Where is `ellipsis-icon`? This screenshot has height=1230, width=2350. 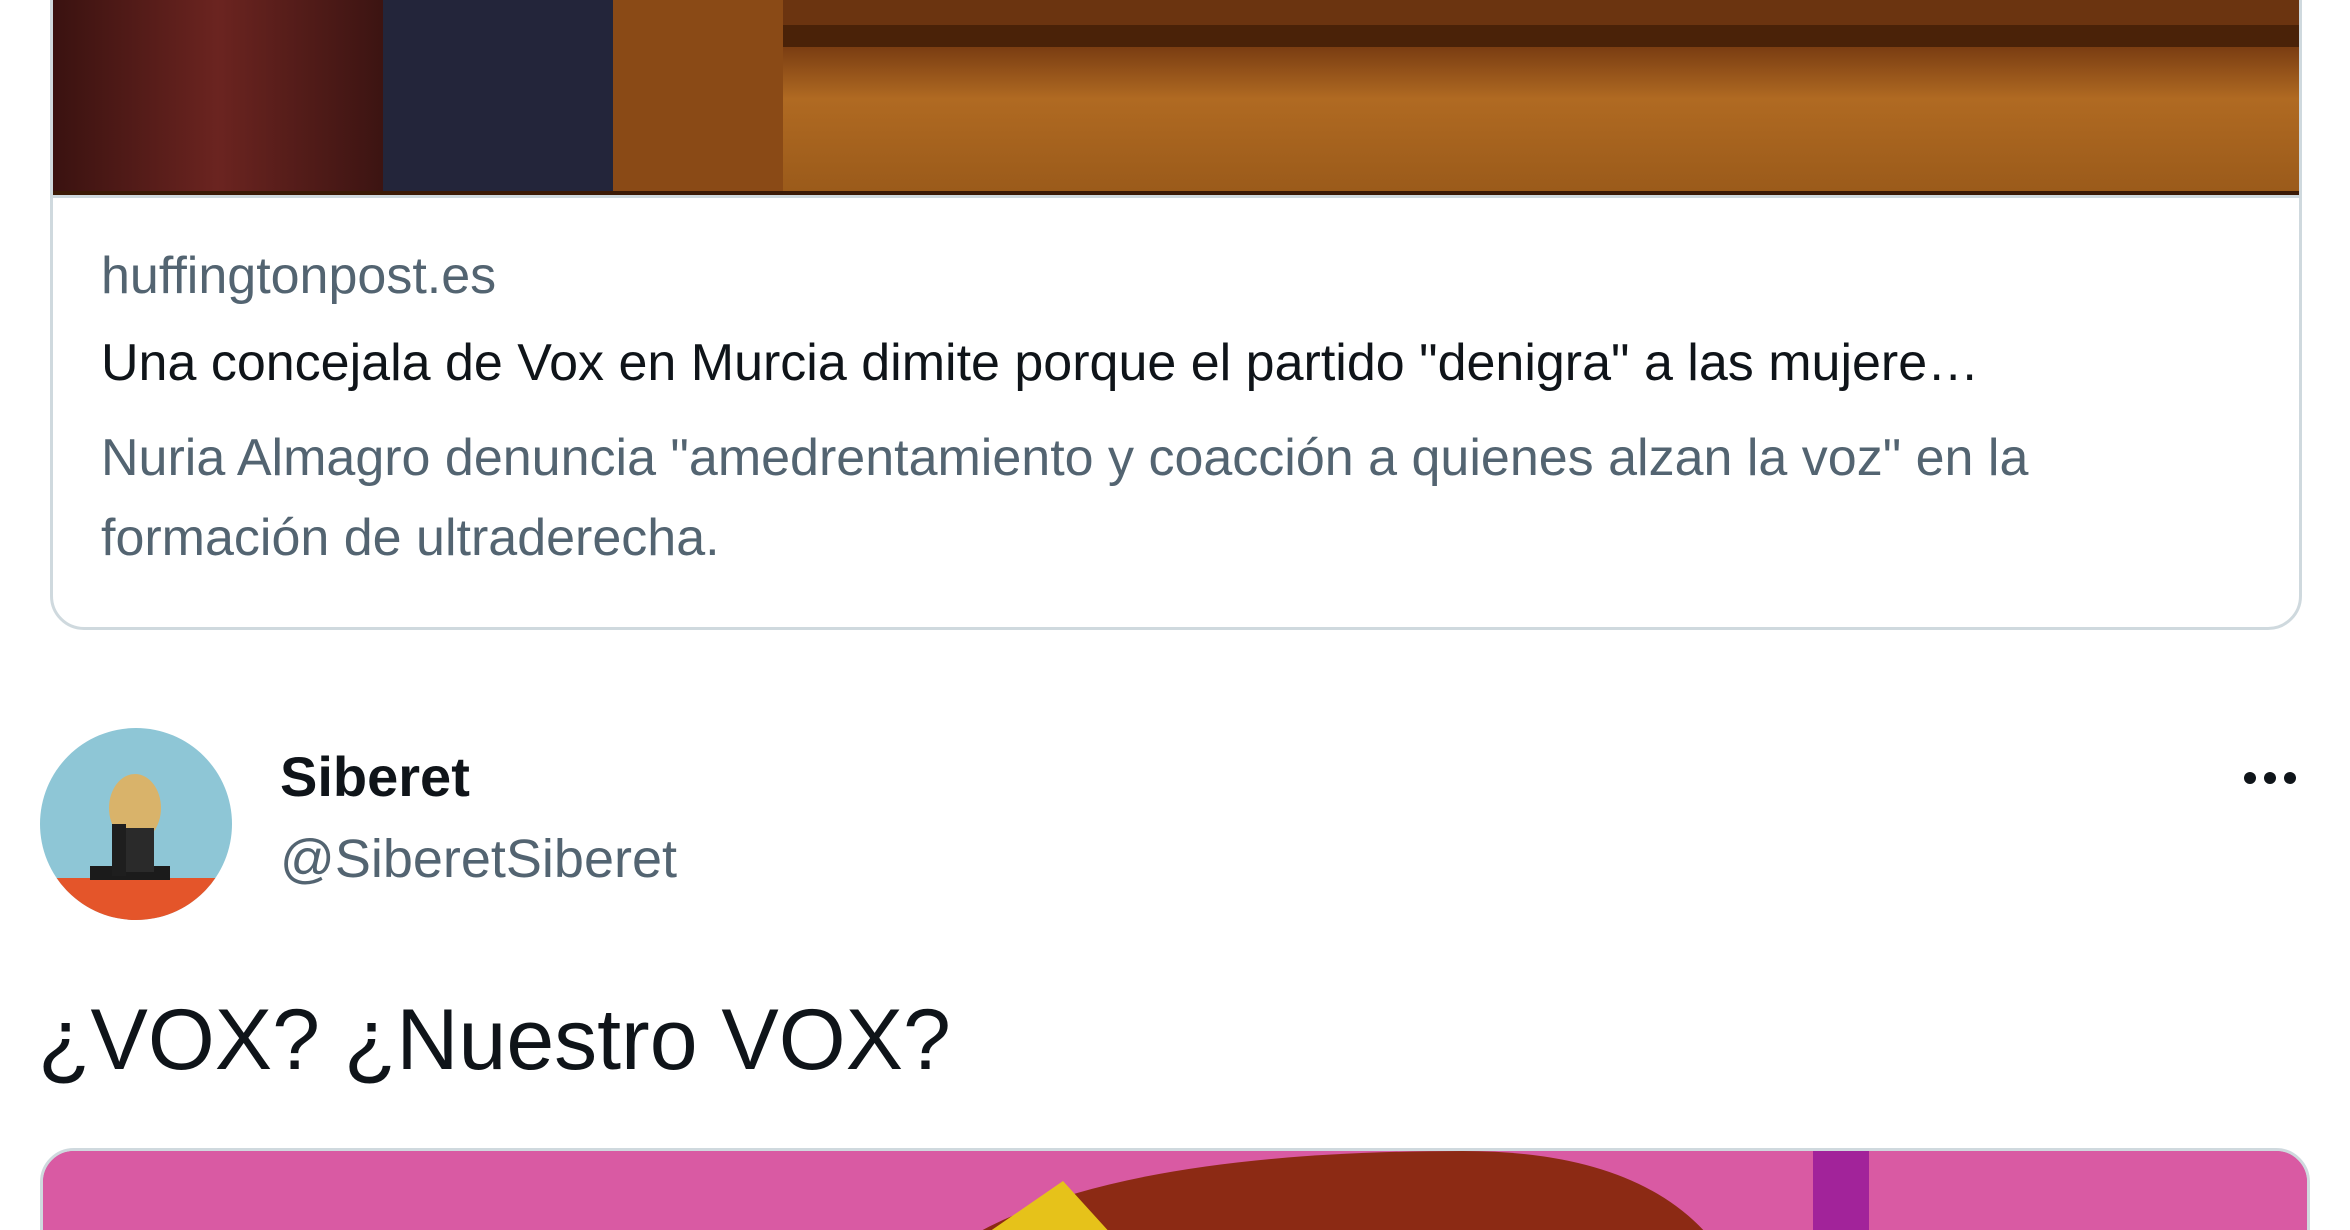
ellipsis-icon is located at coordinates (2270, 778).